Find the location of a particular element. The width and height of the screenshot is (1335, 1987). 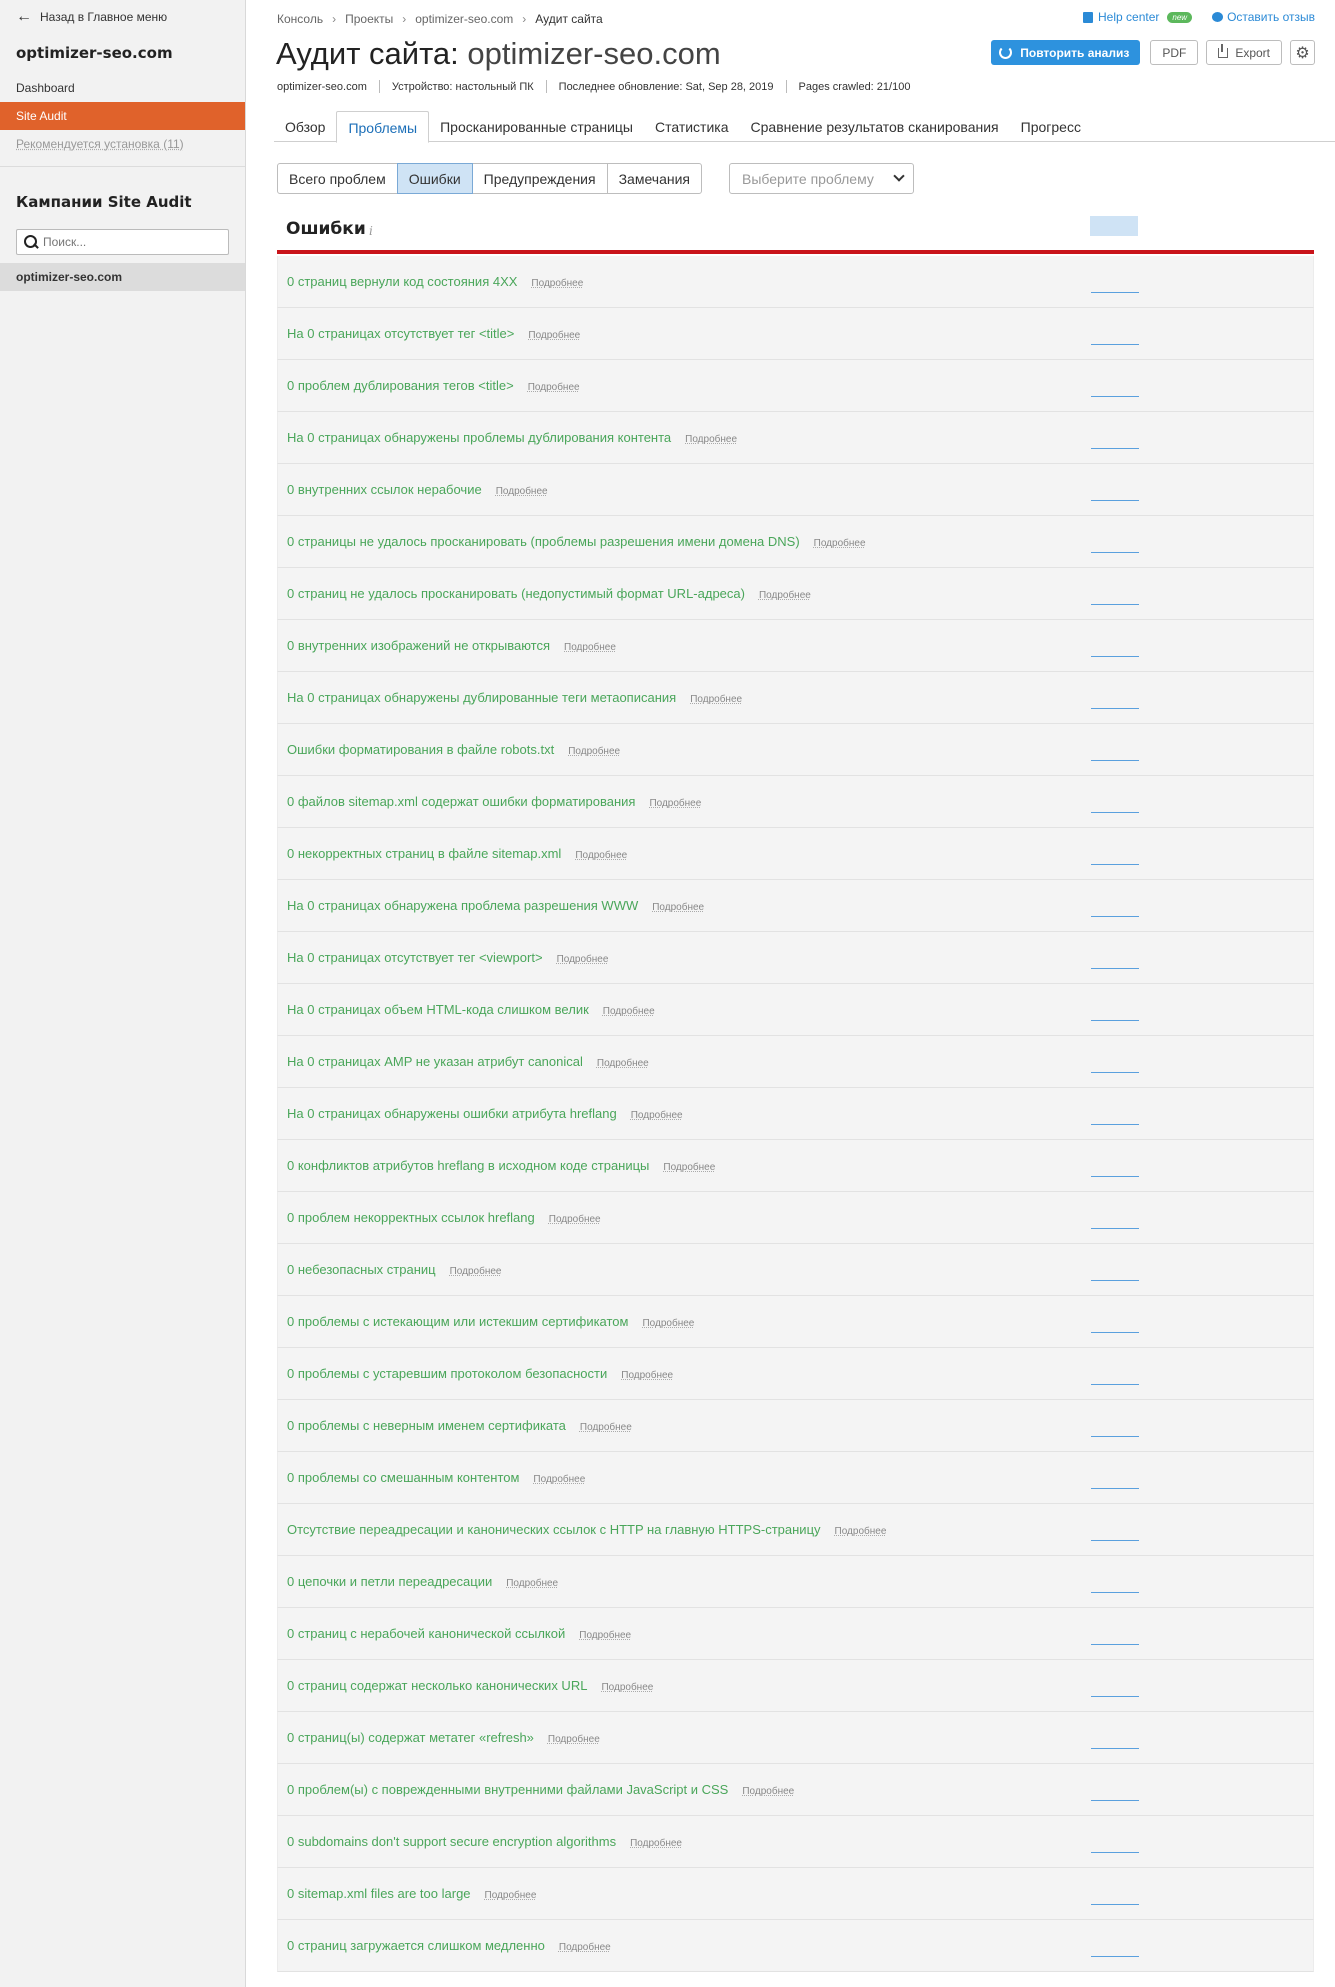

campaign-search is located at coordinates (122, 242).